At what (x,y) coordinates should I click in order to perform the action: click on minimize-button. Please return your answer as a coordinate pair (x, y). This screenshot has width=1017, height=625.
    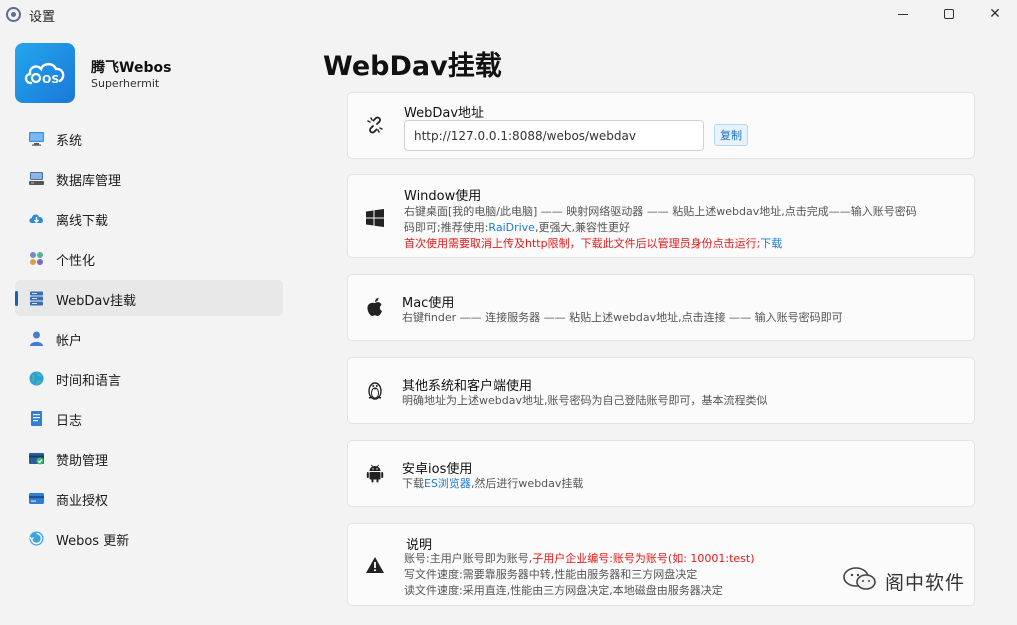
    Looking at the image, I should click on (903, 14).